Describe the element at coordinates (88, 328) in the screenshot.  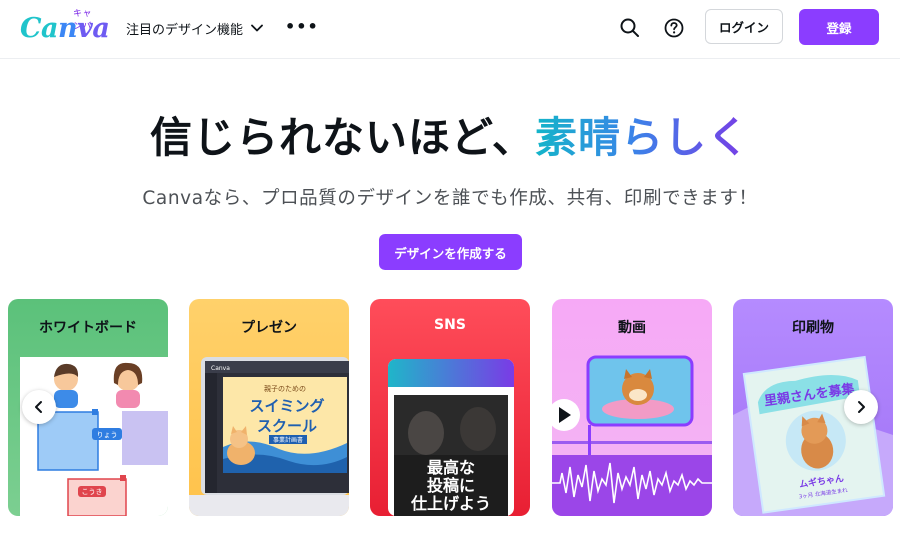
I see `card-title: ホワイトボード` at that location.